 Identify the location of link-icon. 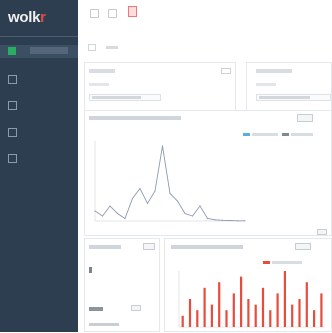
(12, 132).